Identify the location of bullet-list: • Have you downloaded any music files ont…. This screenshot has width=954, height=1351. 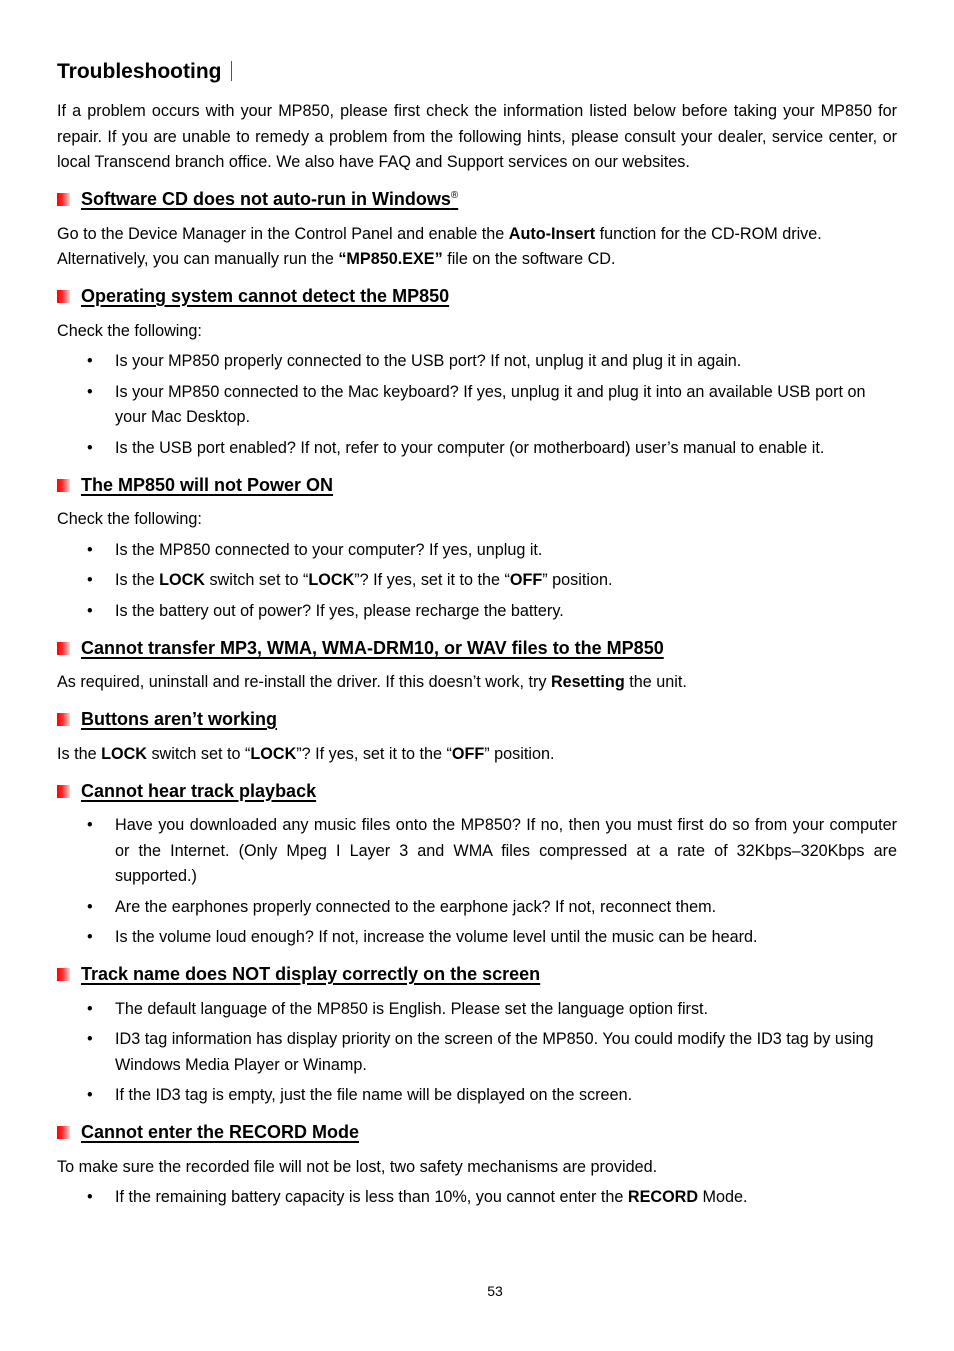
(477, 882).